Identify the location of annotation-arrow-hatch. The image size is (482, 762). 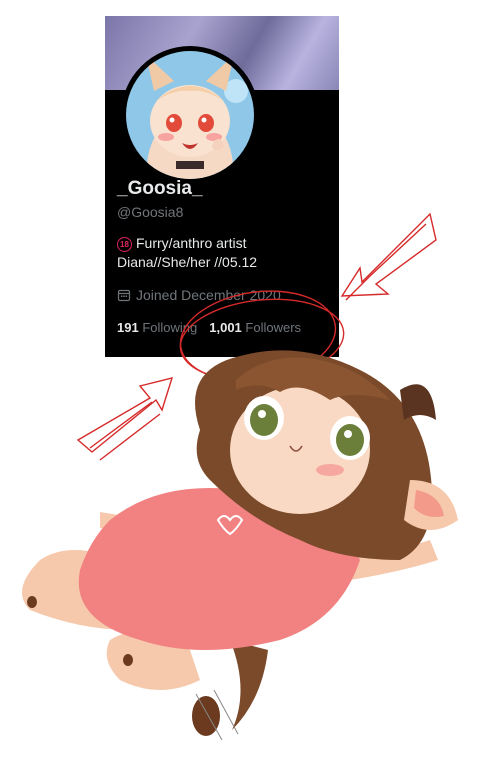
(386, 262).